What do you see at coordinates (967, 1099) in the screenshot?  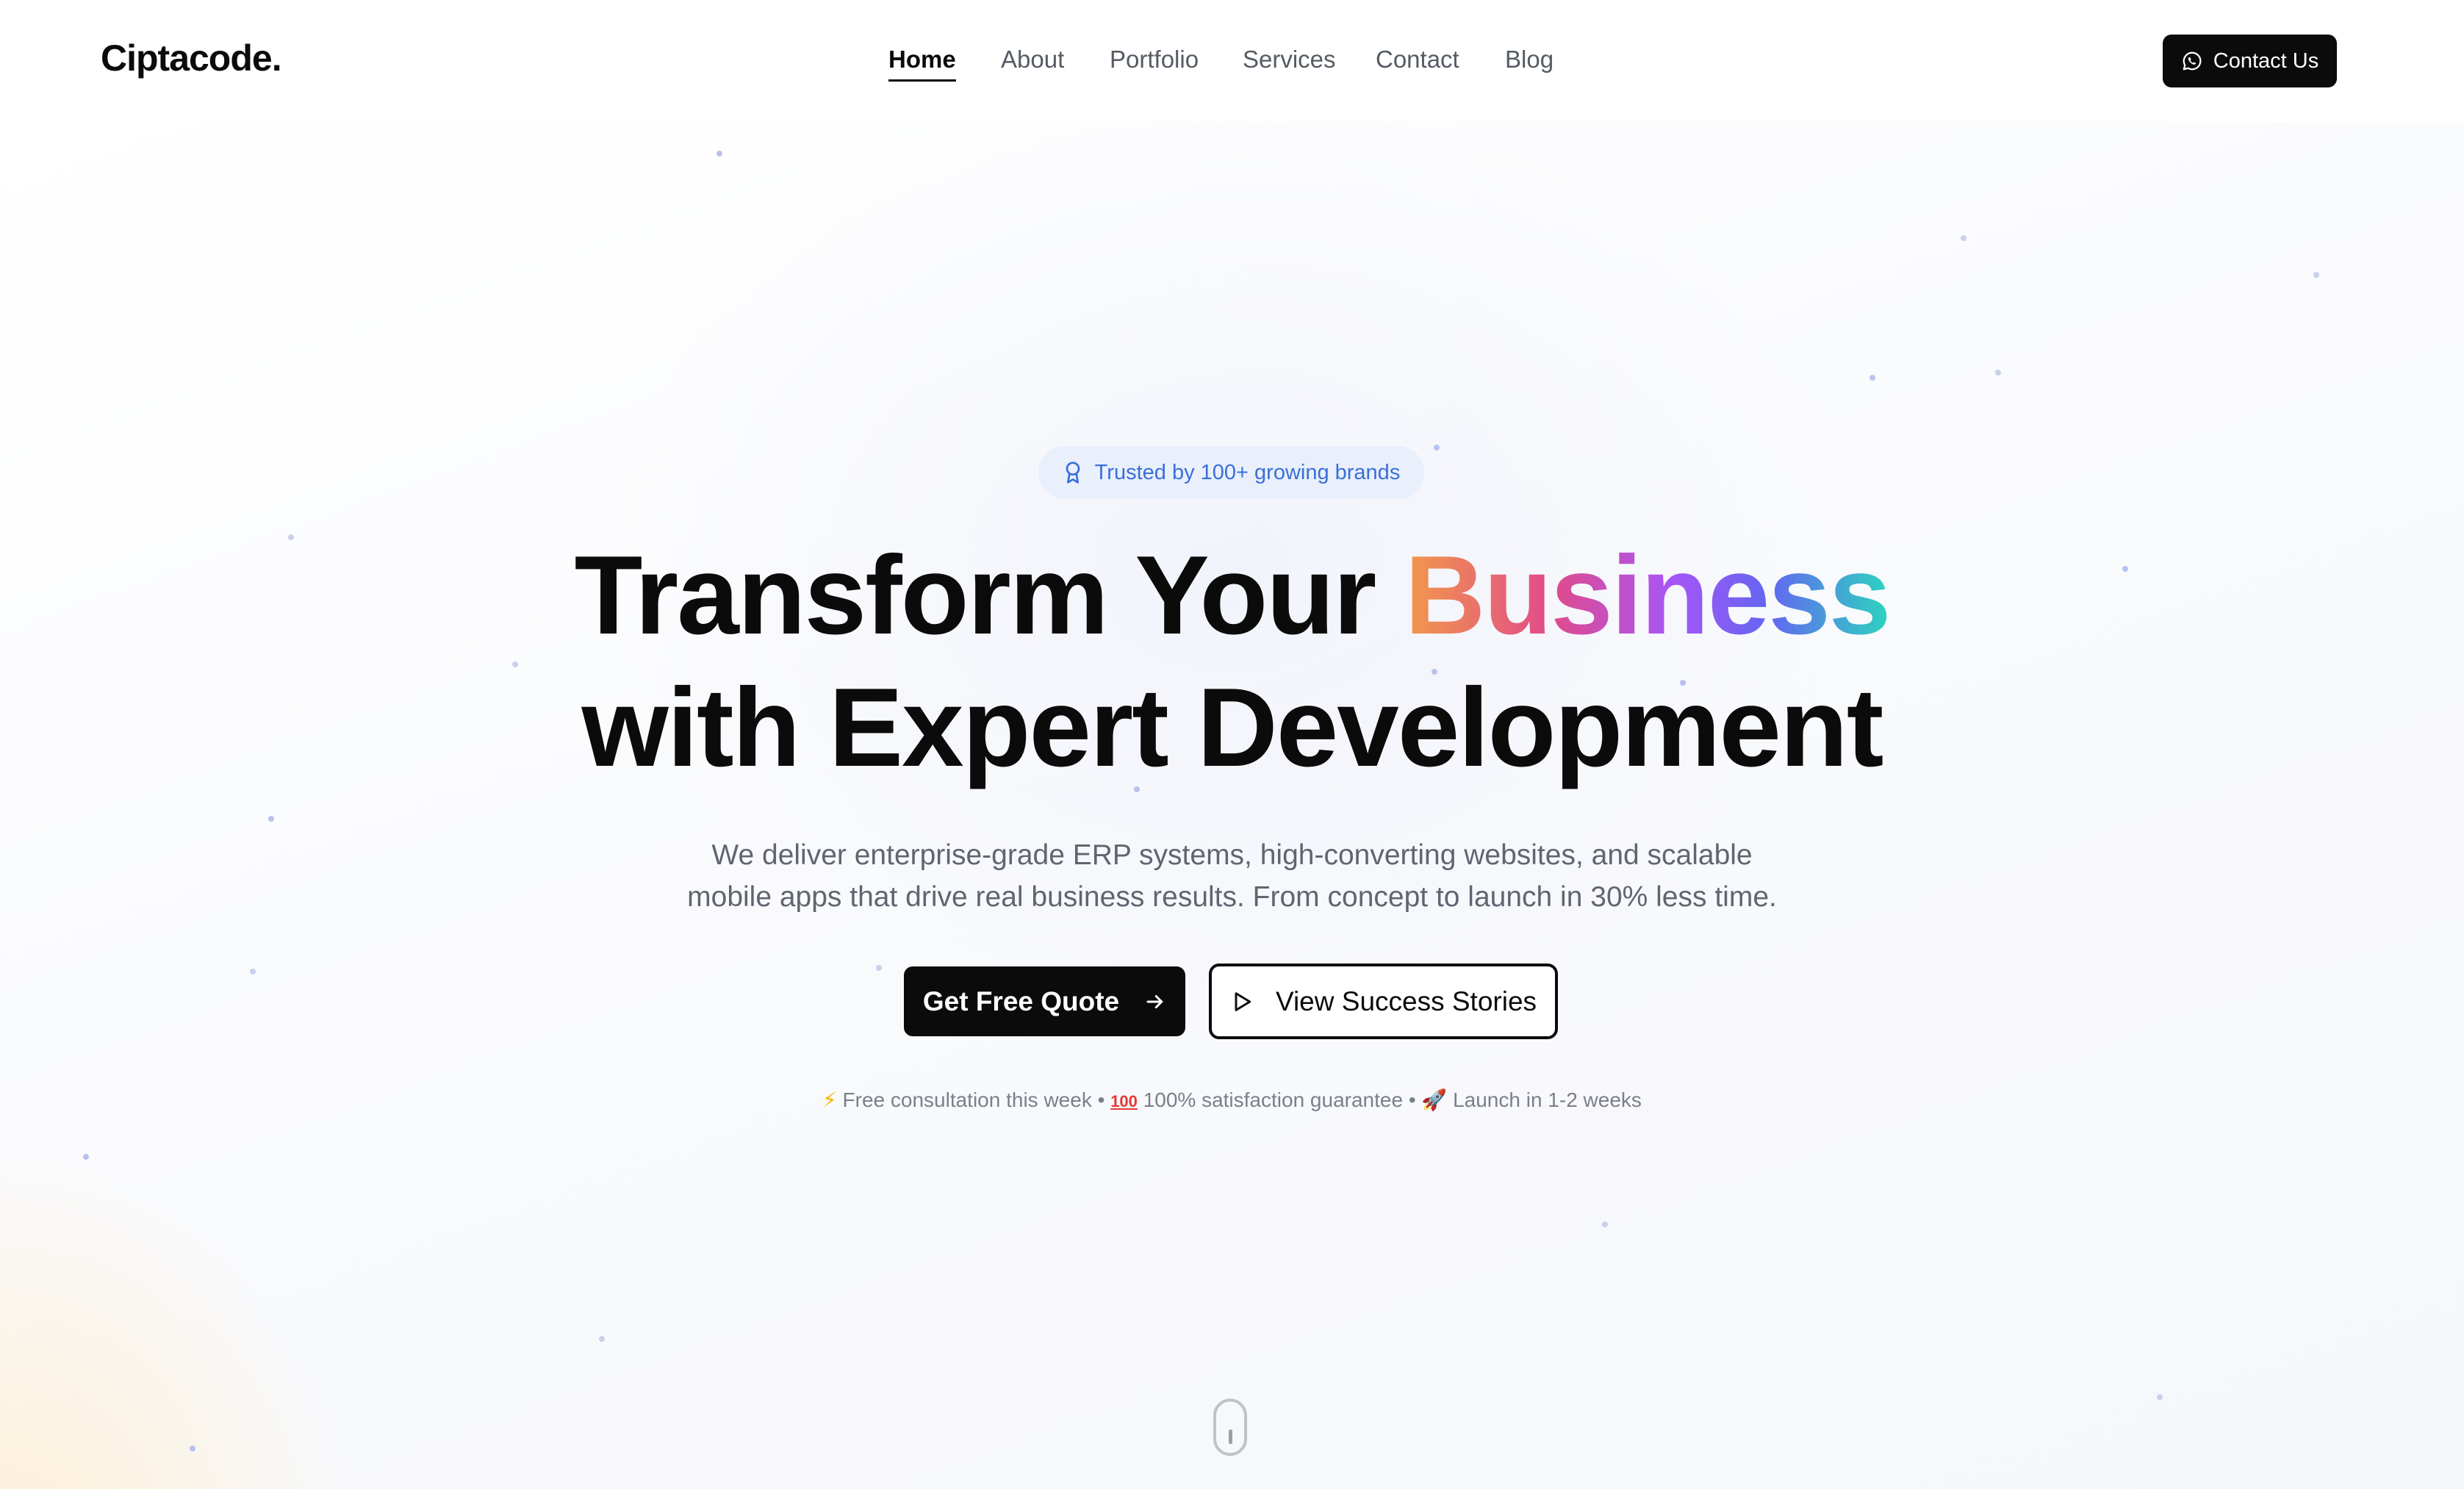 I see `perk-free-consultation: Free consultation this week` at bounding box center [967, 1099].